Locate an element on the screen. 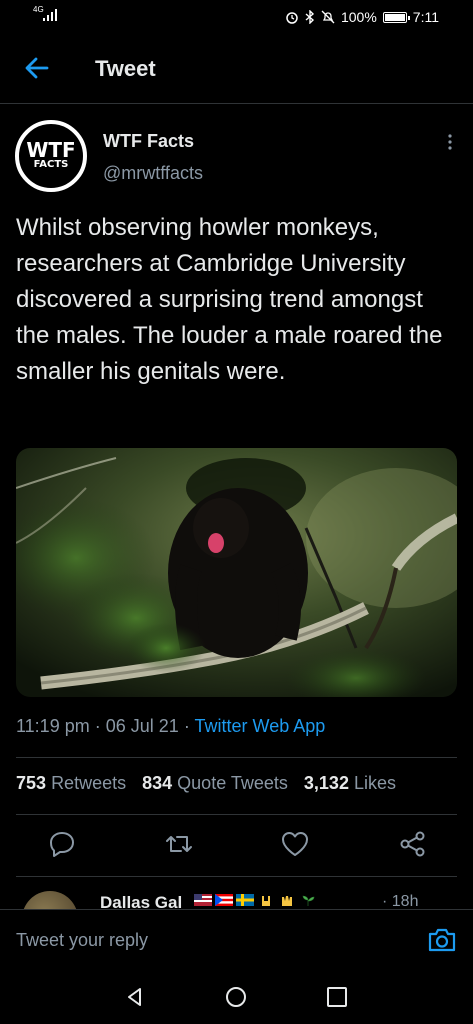 This screenshot has width=473, height=1024. quotes-count: 834 is located at coordinates (157, 783).